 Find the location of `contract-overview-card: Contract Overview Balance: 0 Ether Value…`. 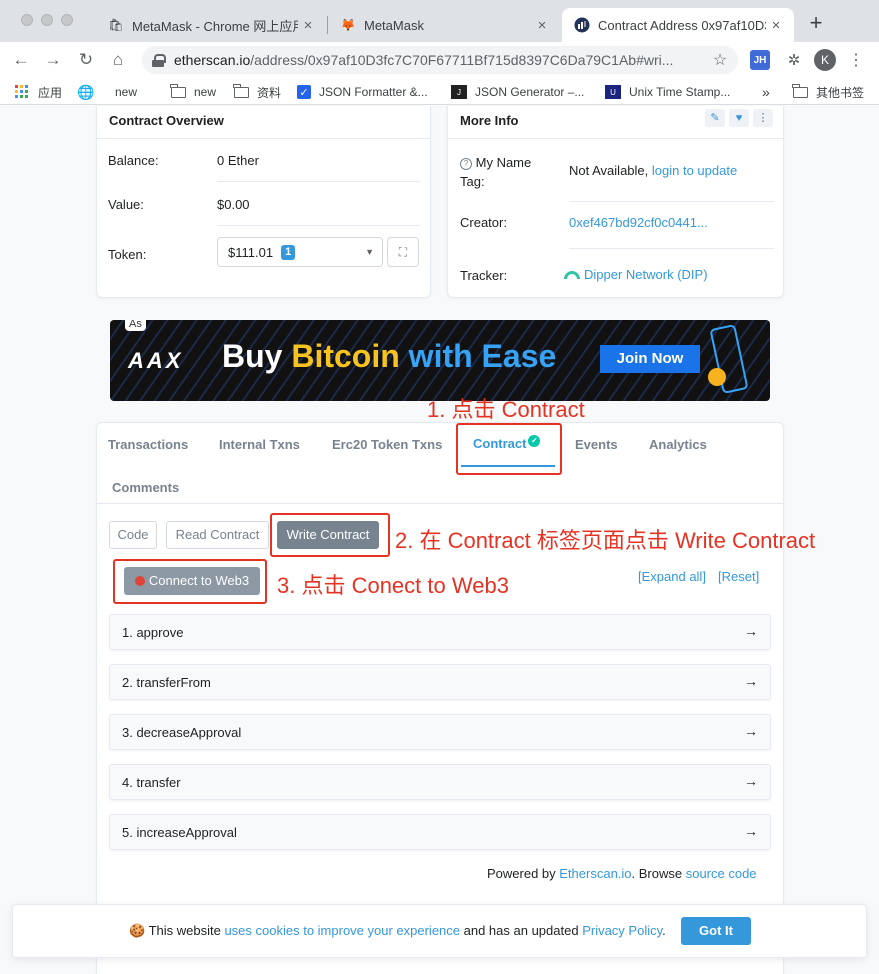

contract-overview-card: Contract Overview Balance: 0 Ether Value… is located at coordinates (263, 202).